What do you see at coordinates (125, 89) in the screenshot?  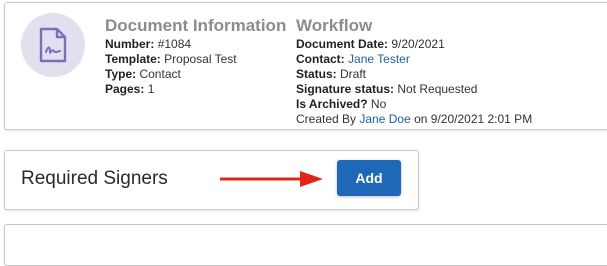 I see `pages-label: Pages:` at bounding box center [125, 89].